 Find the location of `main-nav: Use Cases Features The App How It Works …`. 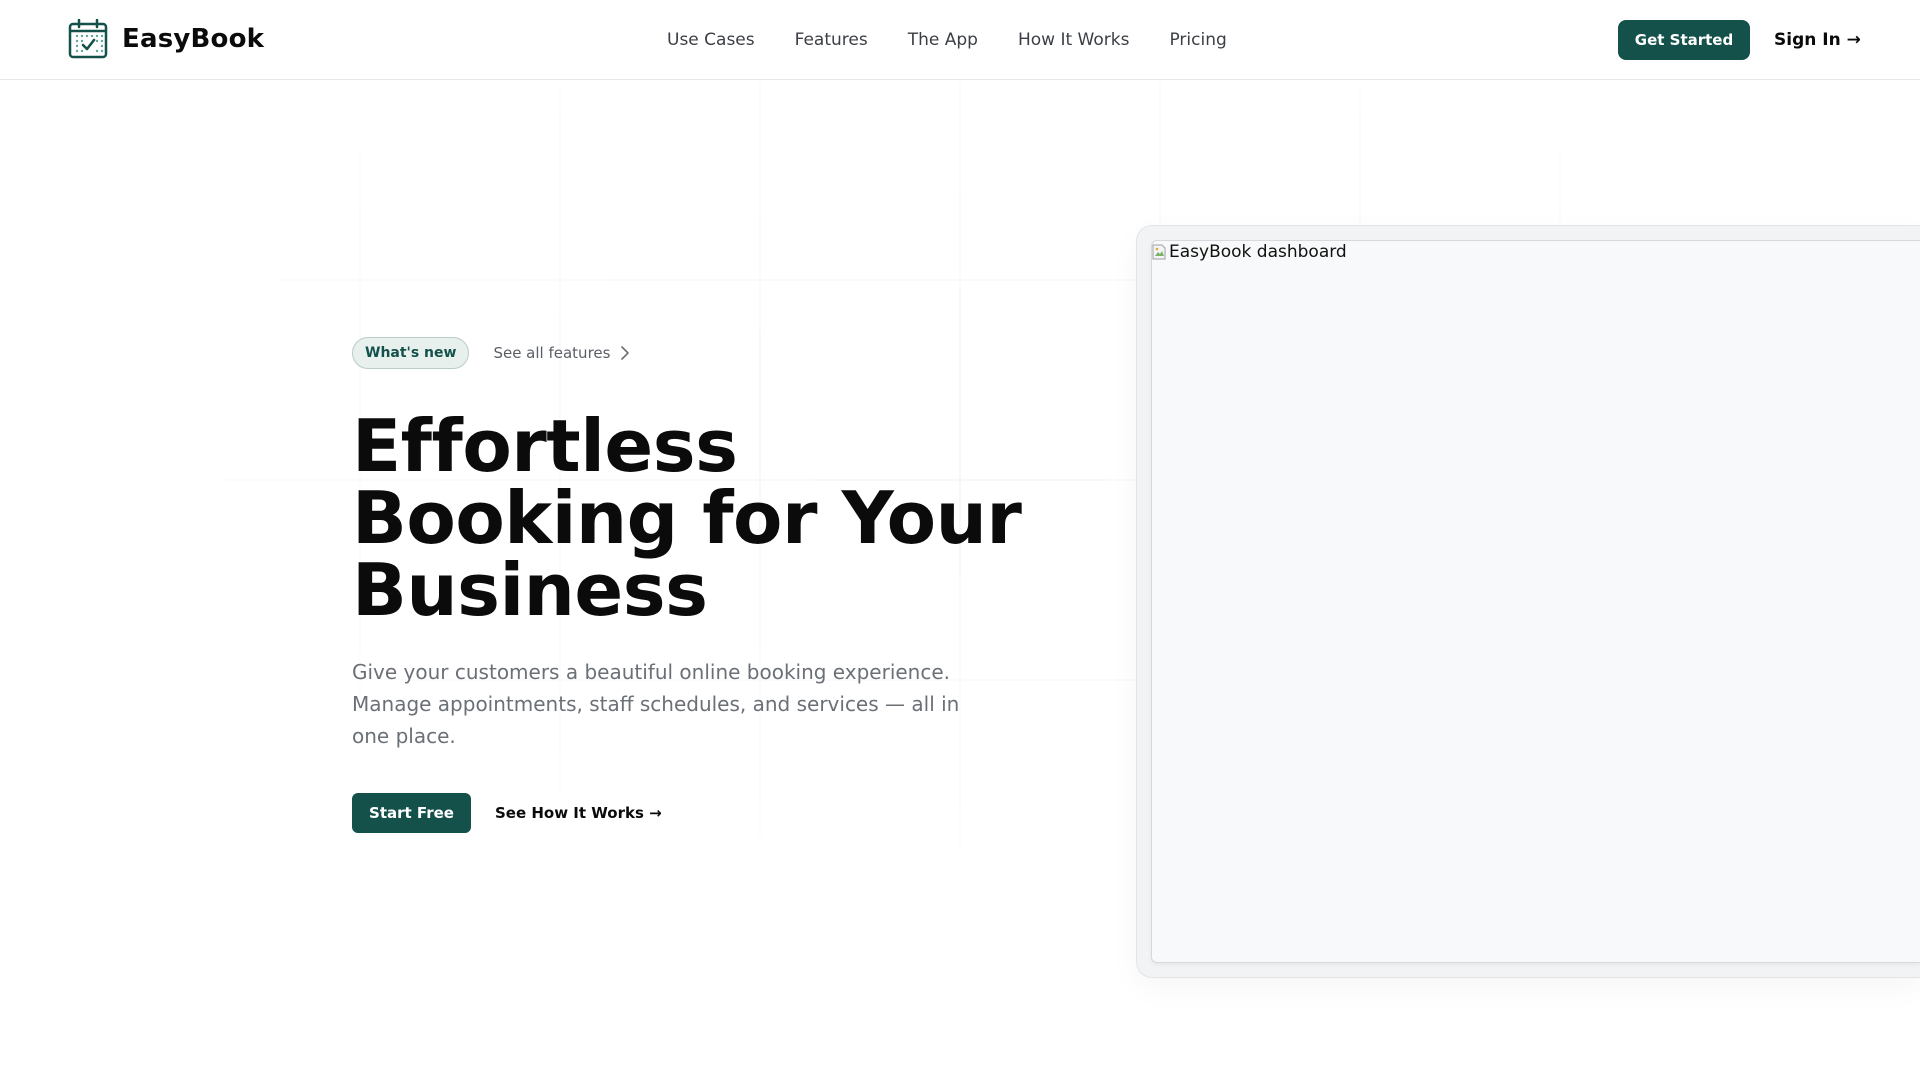

main-nav: Use Cases Features The App How It Works … is located at coordinates (947, 40).